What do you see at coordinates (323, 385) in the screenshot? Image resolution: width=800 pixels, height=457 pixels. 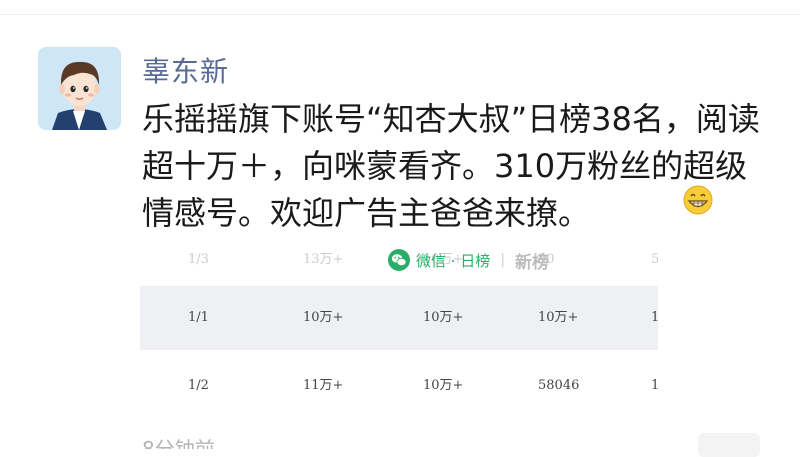 I see `table-cell: 11万+` at bounding box center [323, 385].